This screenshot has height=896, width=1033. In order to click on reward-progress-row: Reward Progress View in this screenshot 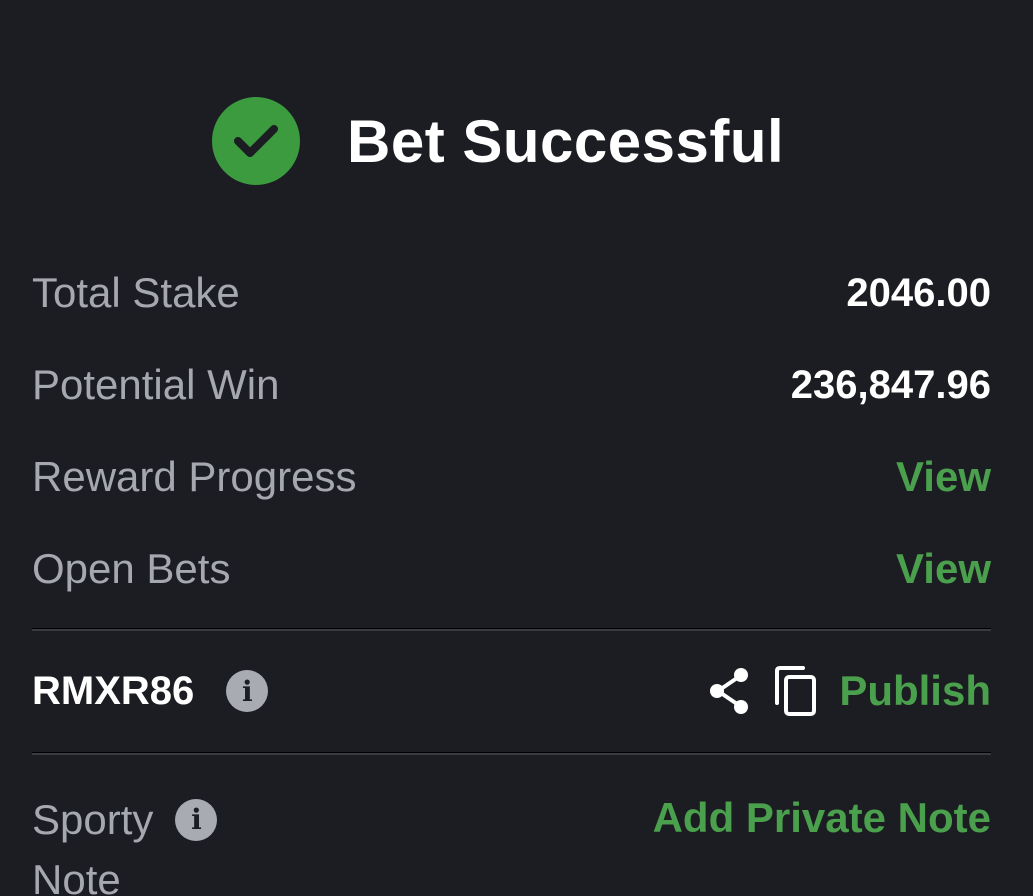, I will do `click(511, 477)`.